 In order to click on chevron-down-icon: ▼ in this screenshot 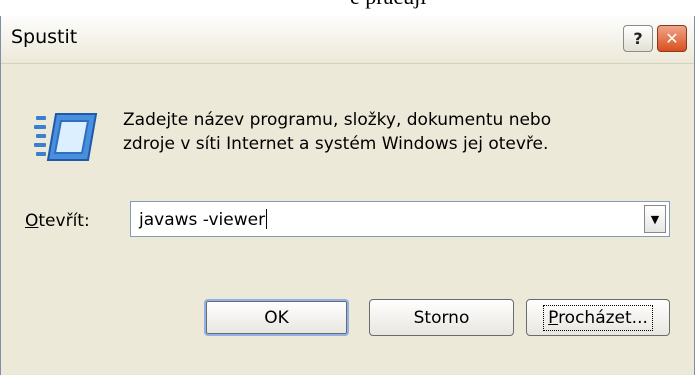, I will do `click(655, 219)`.